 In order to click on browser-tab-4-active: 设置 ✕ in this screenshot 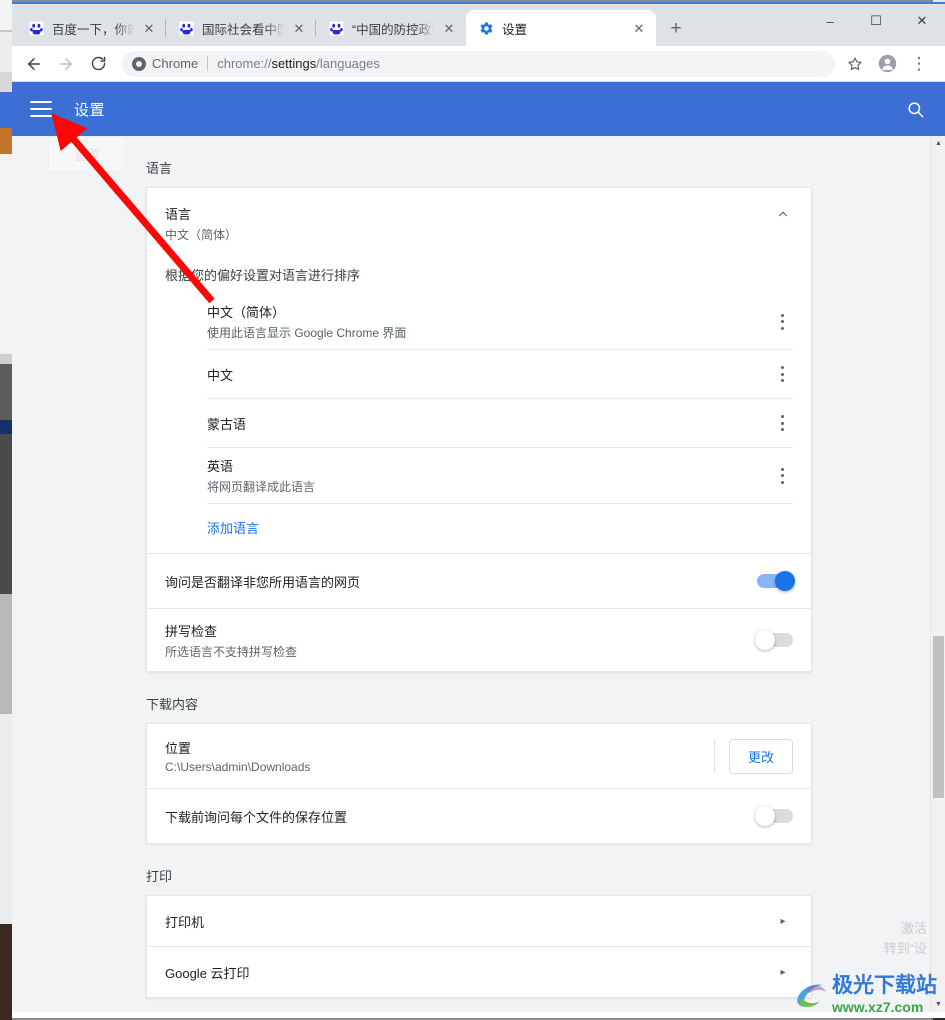, I will do `click(561, 28)`.